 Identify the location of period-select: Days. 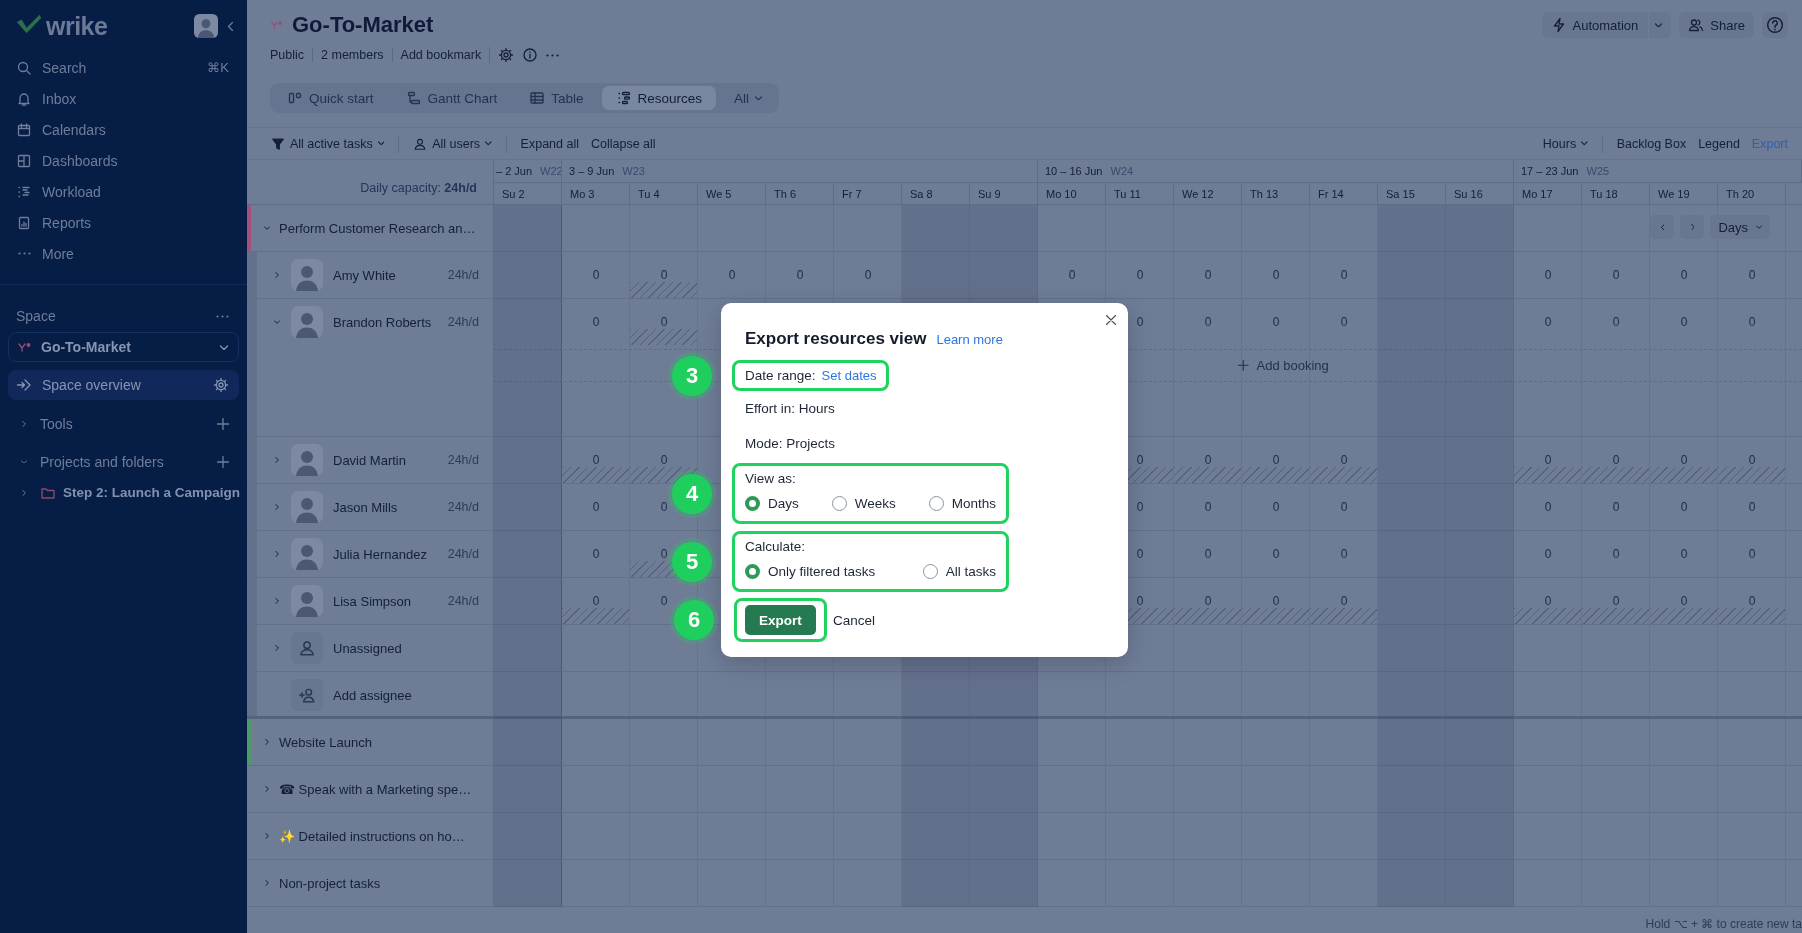
(1740, 227).